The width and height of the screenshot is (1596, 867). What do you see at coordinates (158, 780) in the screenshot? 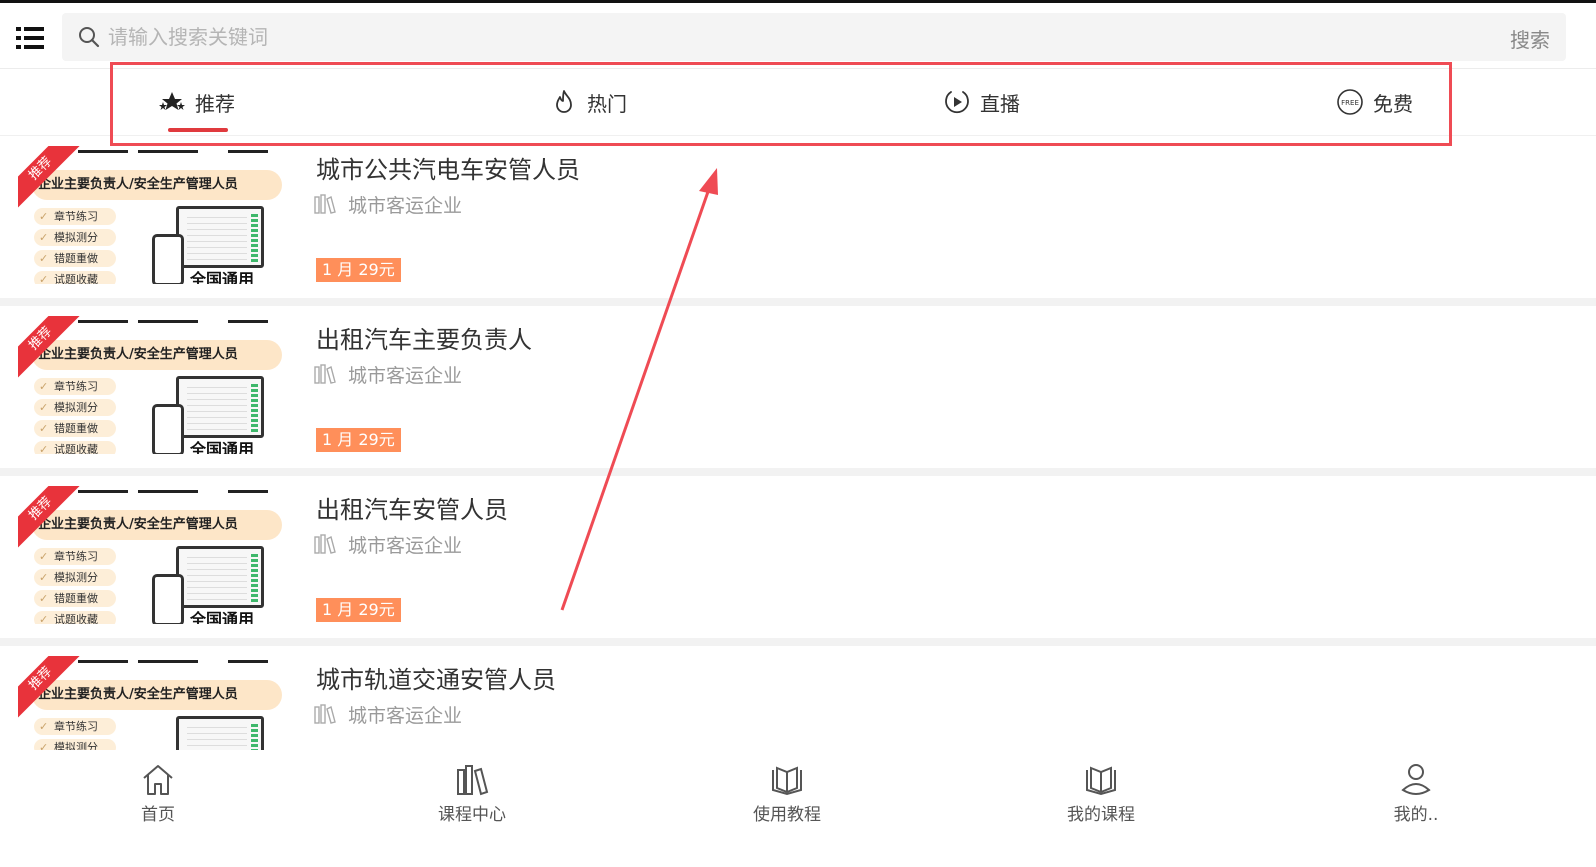
I see `home-icon` at bounding box center [158, 780].